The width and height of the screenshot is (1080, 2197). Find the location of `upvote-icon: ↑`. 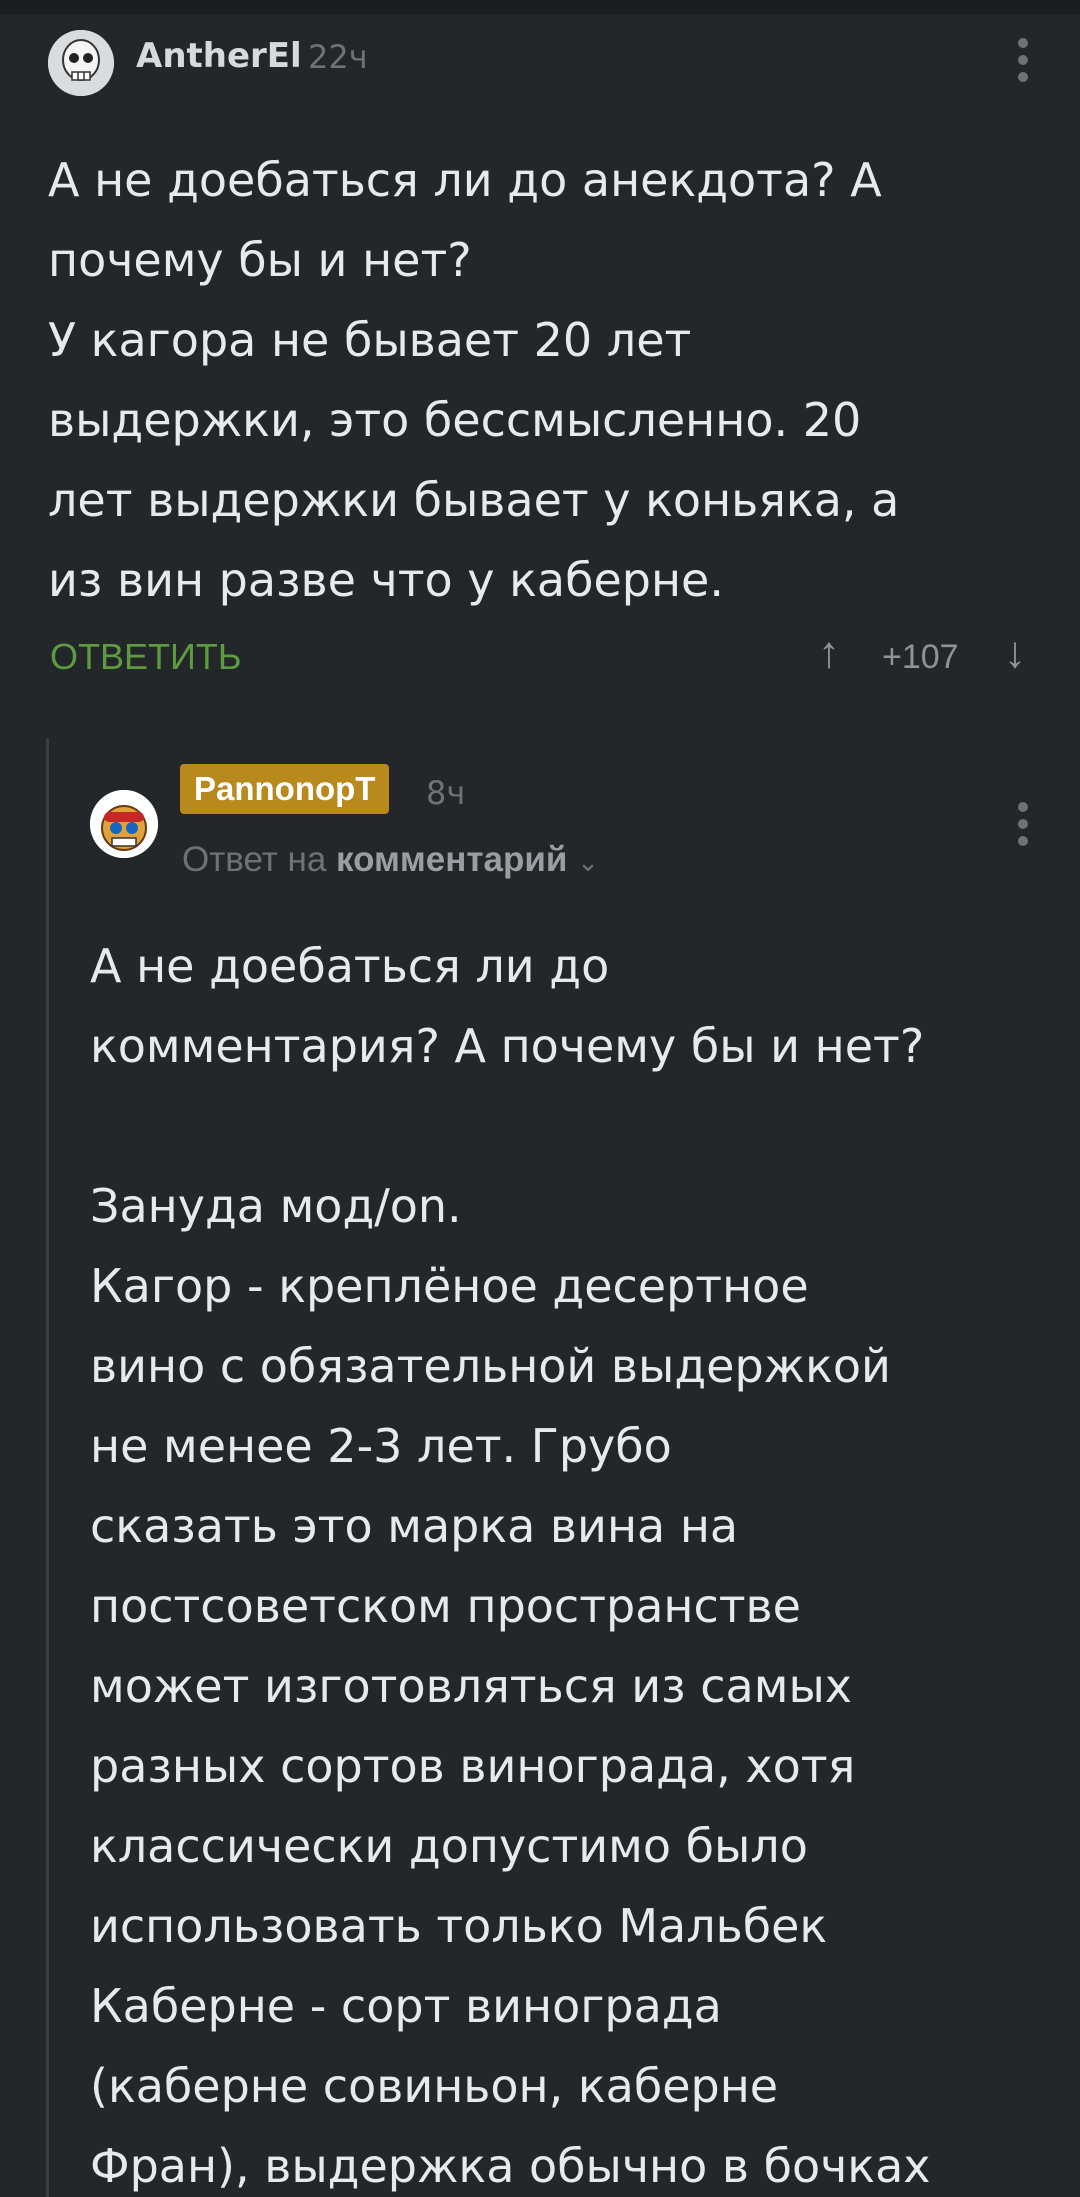

upvote-icon: ↑ is located at coordinates (829, 653).